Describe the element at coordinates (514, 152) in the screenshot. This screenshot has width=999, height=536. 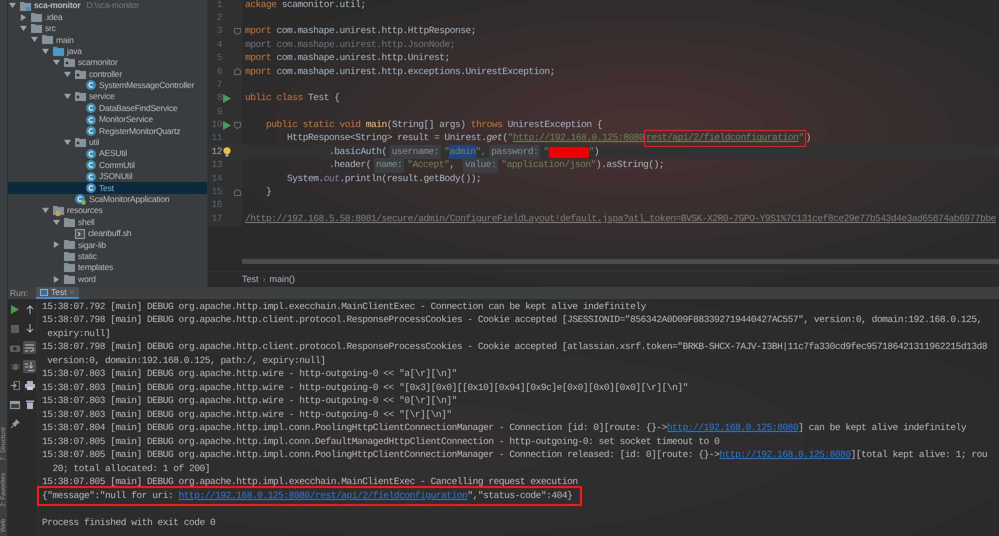
I see `parameter-hint: password:` at that location.